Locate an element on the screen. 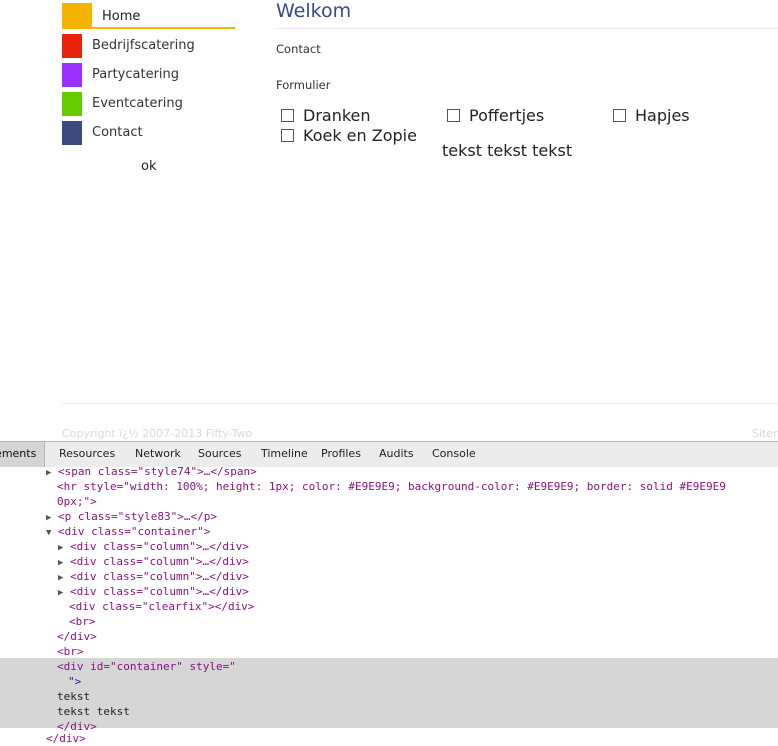 The image size is (778, 746). tab-profiles: Profiles is located at coordinates (341, 453).